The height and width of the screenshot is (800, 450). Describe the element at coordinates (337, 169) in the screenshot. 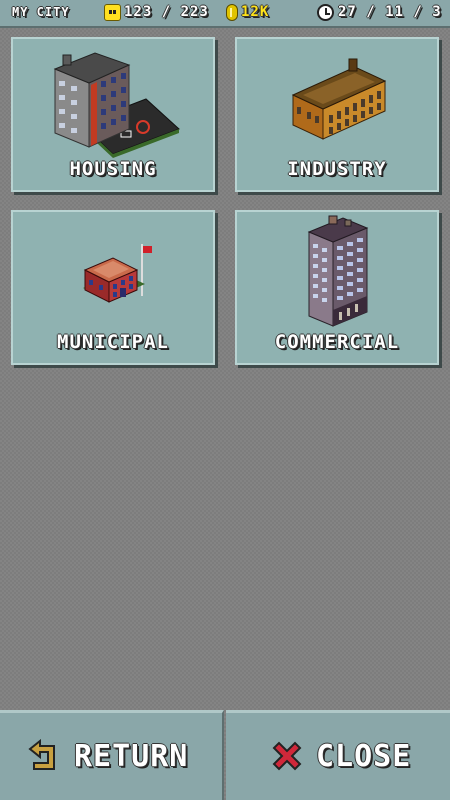

I see `category-label: INDUSTRY` at that location.